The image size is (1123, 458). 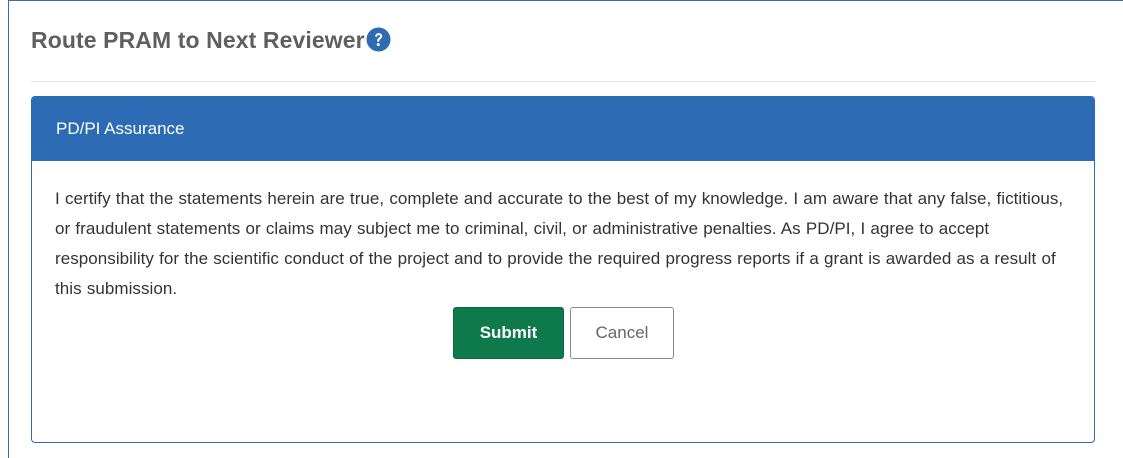 I want to click on panel-heading: PD/PI Assurance, so click(x=563, y=129).